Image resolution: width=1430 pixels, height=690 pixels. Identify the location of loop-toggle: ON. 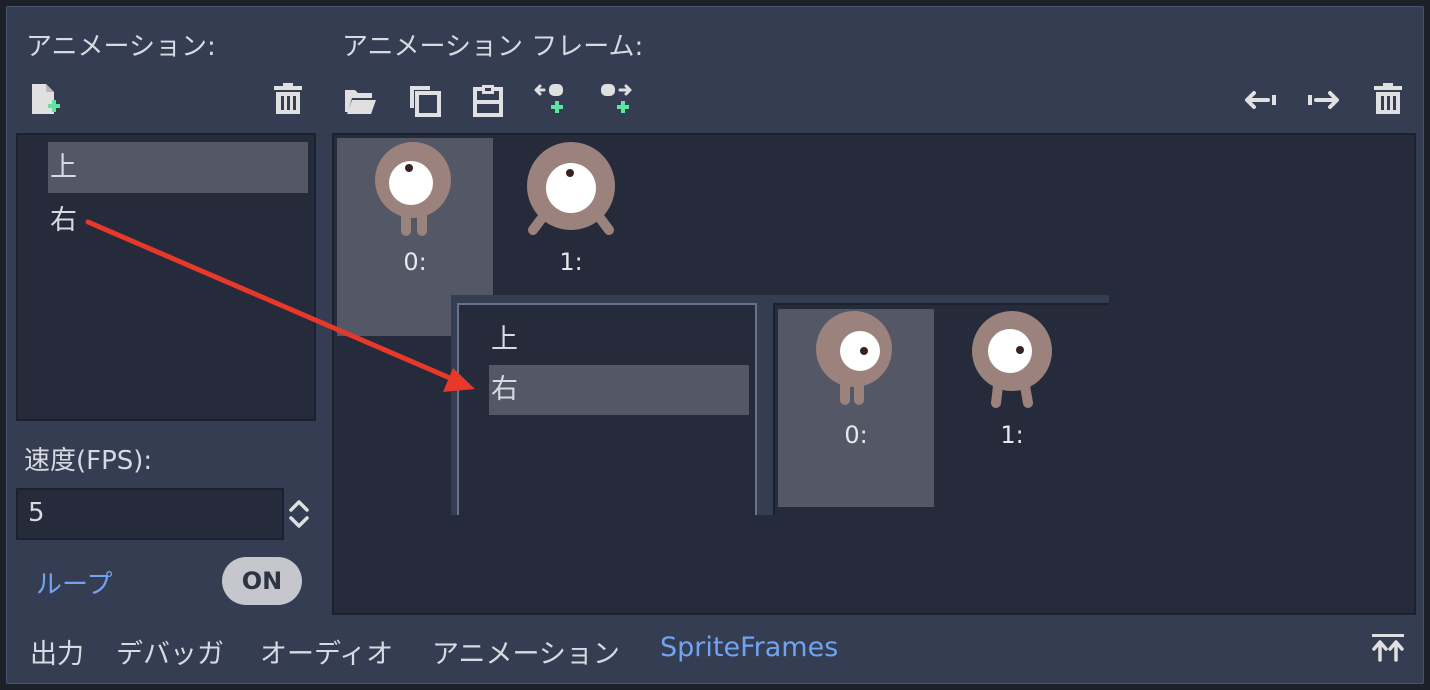
(262, 581).